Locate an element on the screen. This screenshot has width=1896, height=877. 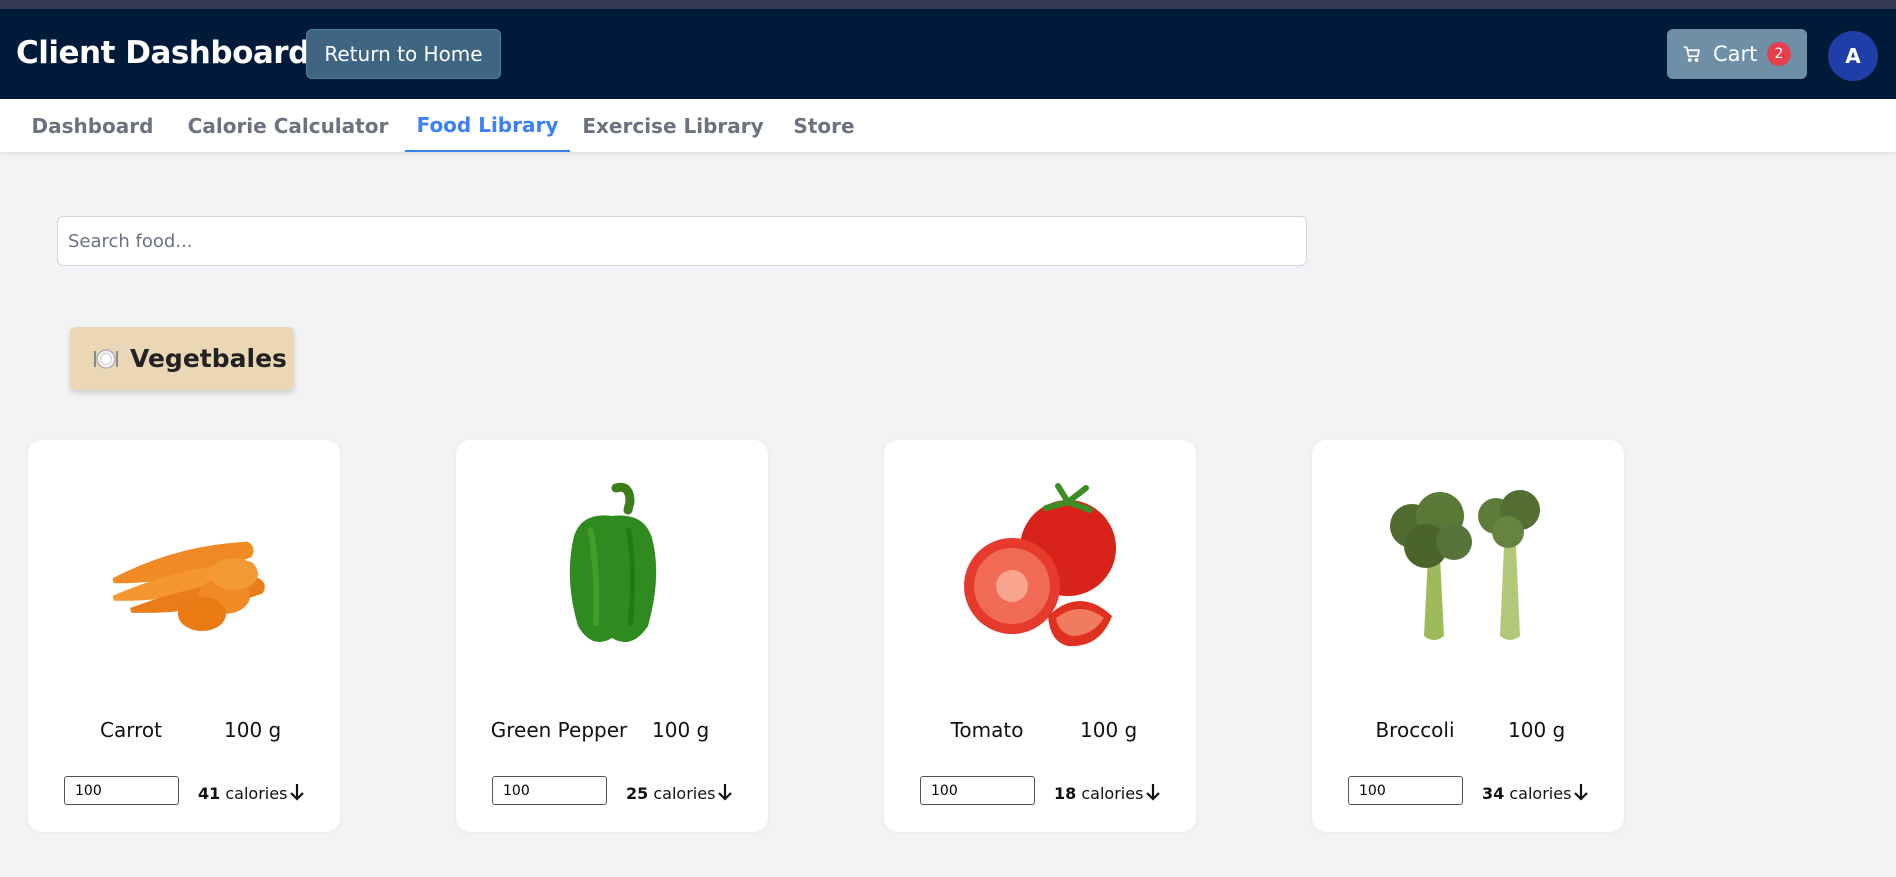
user-avatar: A is located at coordinates (1853, 56).